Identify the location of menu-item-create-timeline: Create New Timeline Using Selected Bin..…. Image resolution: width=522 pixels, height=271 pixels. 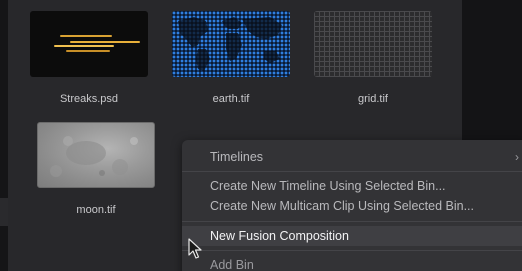
(352, 186).